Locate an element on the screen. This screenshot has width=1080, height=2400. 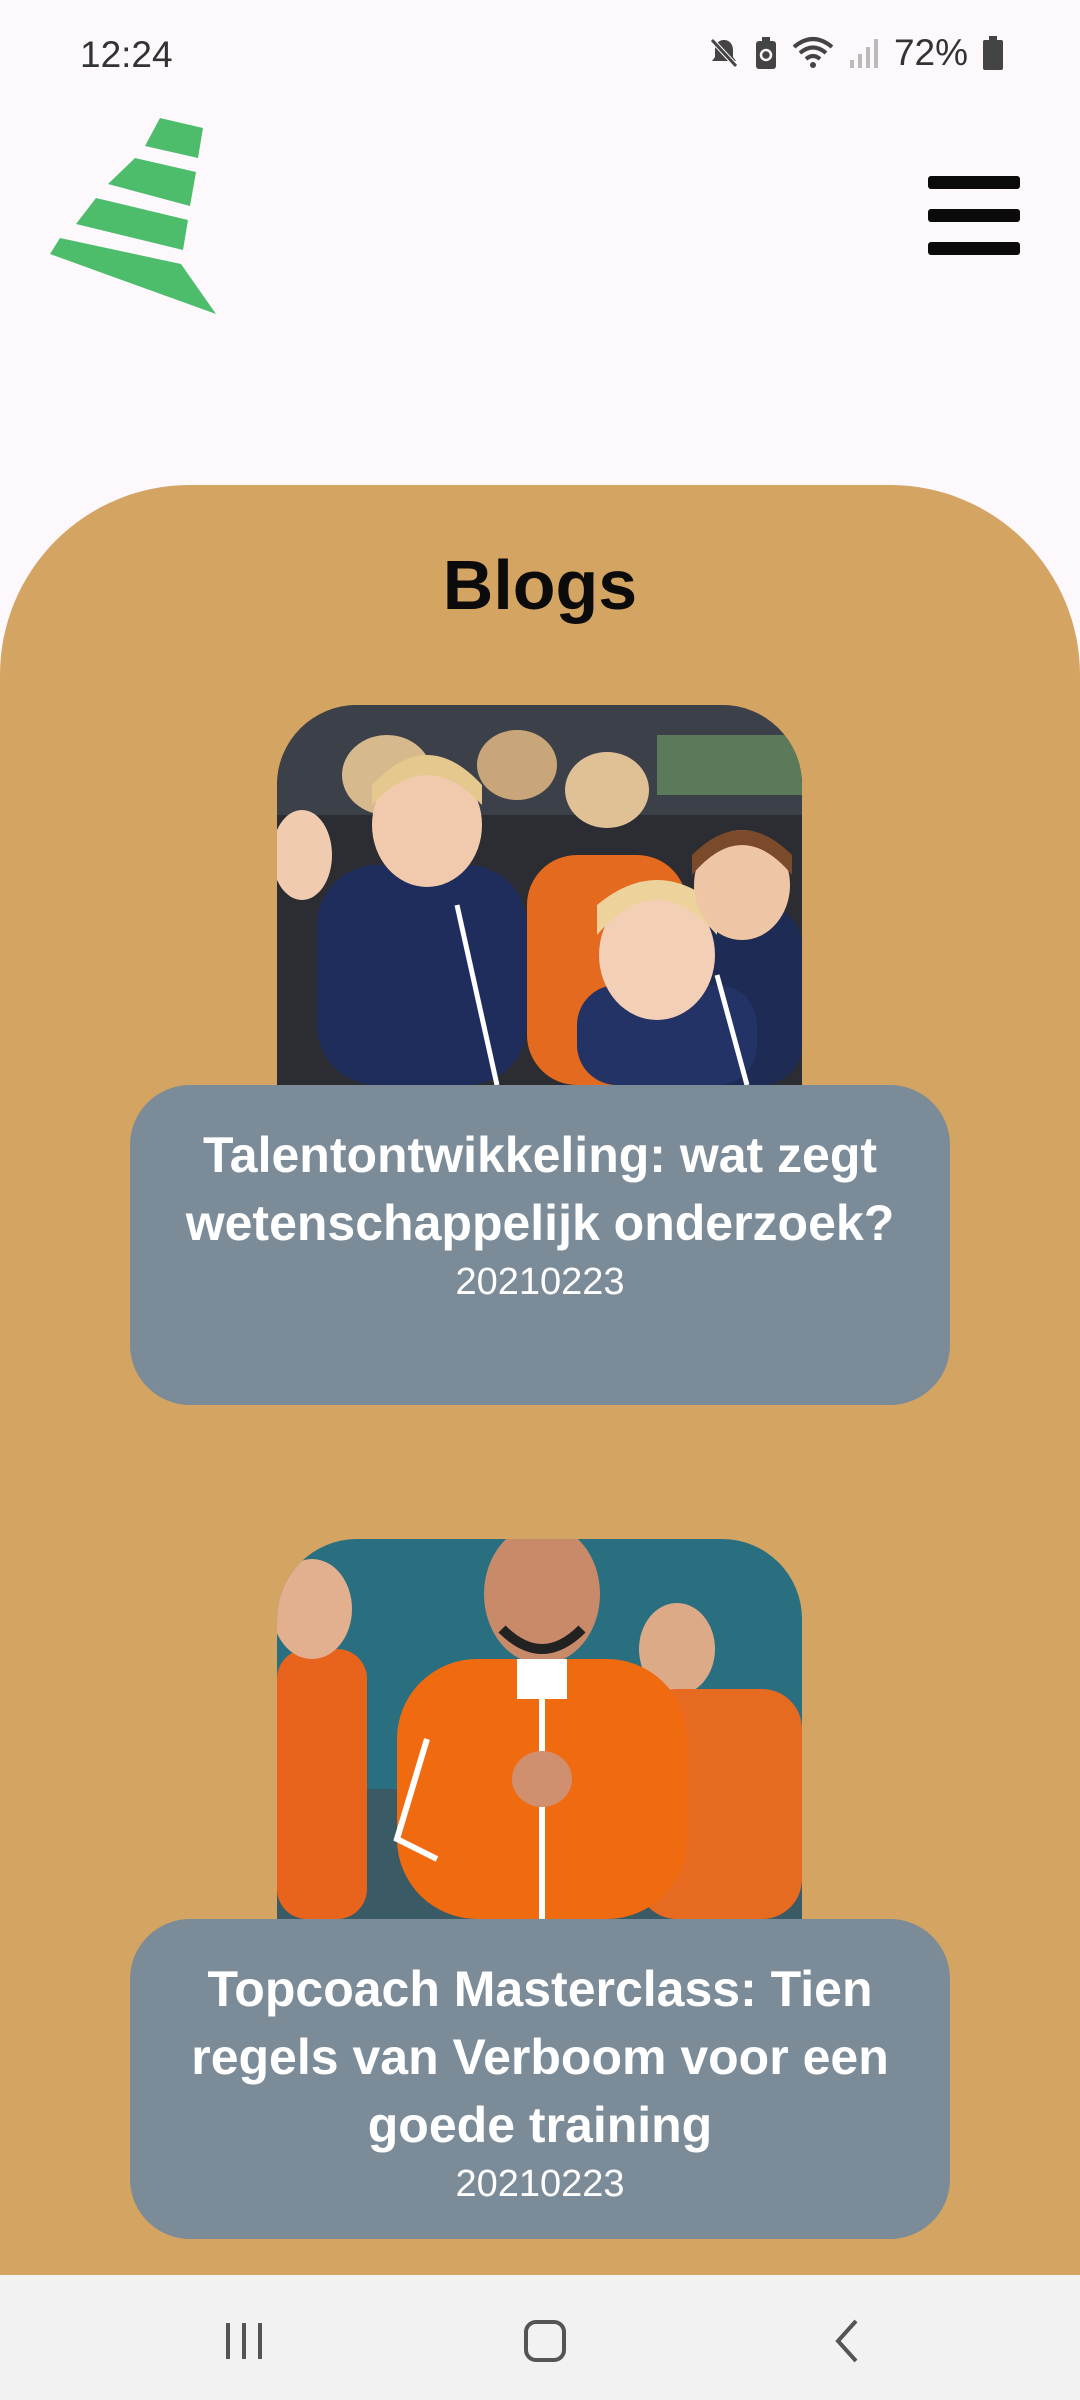
wifi-icon is located at coordinates (813, 52).